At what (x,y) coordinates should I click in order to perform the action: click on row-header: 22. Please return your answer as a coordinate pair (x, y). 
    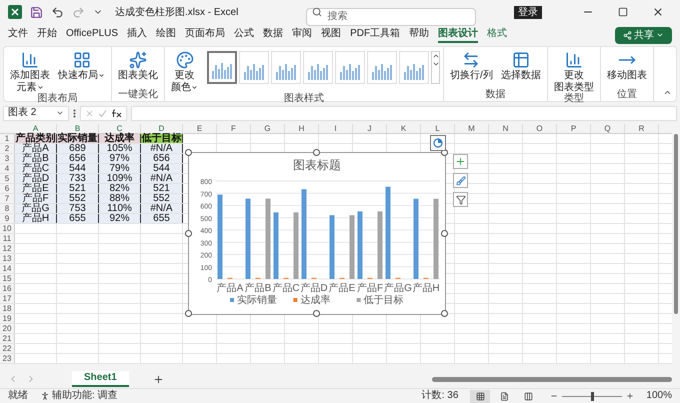
    Looking at the image, I should click on (7, 348).